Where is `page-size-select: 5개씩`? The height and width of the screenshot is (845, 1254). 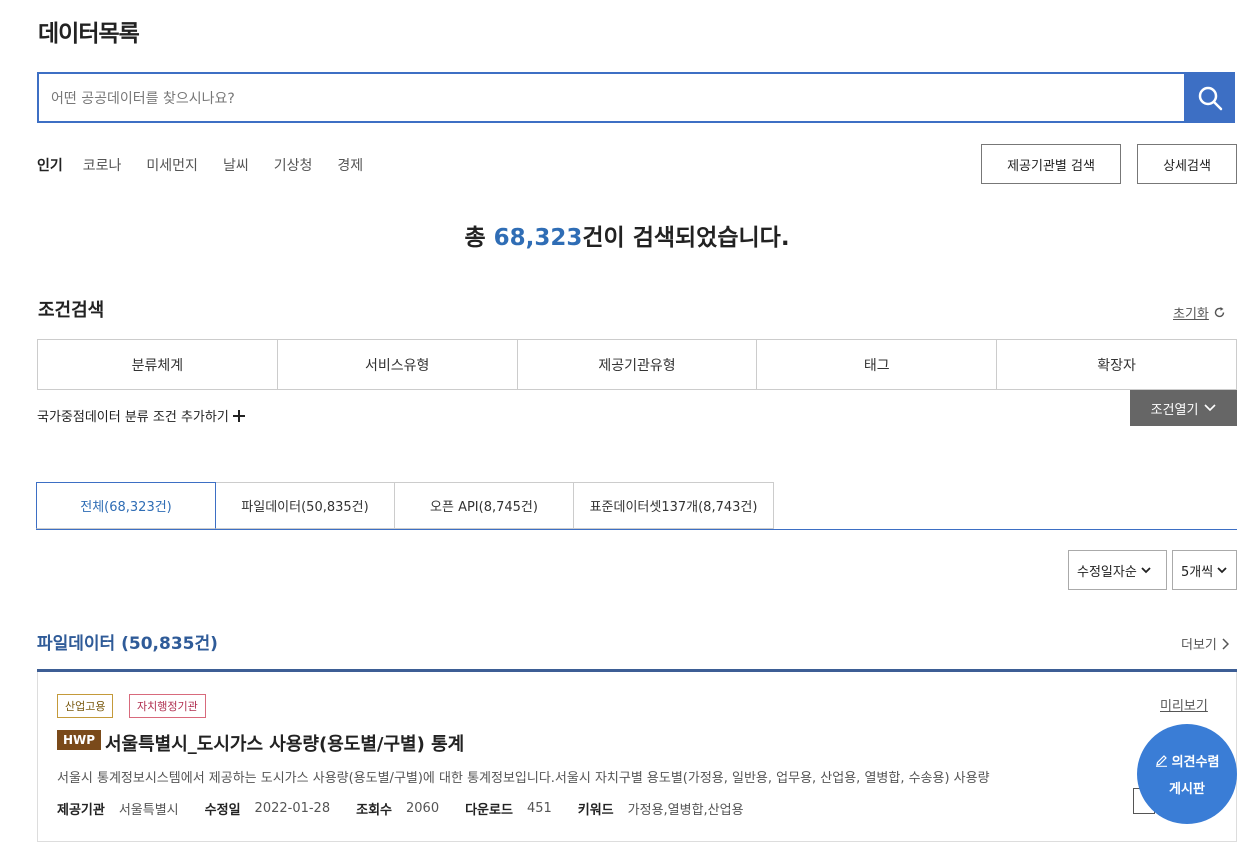 page-size-select: 5개씩 is located at coordinates (1204, 570).